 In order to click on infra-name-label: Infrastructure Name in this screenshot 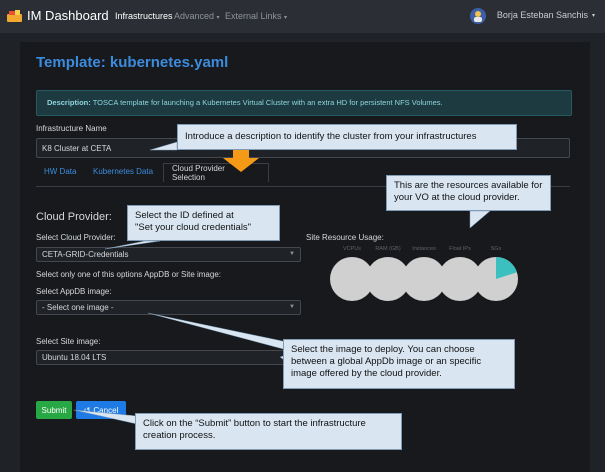, I will do `click(71, 128)`.